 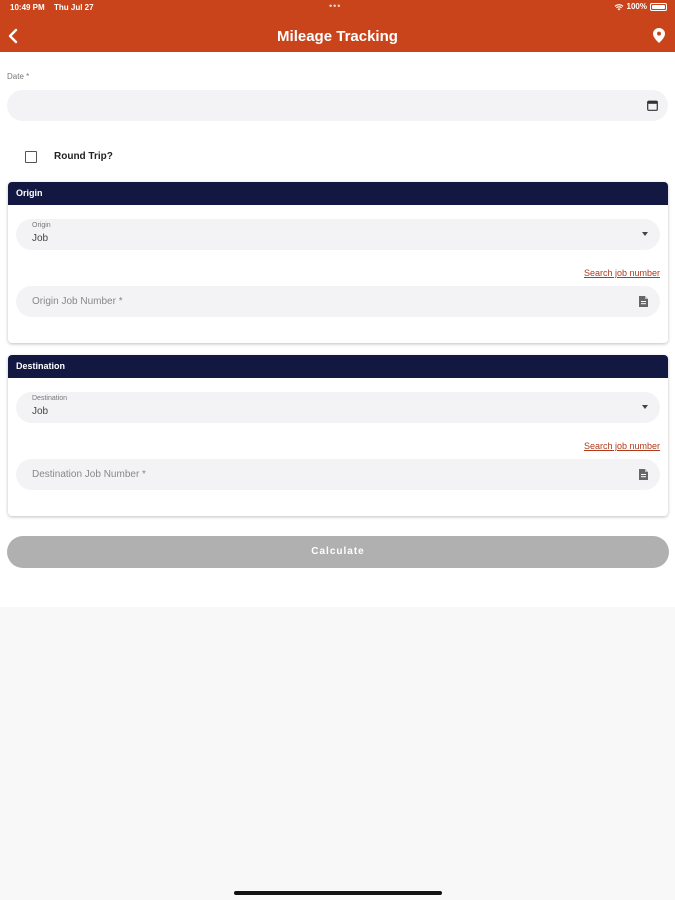 I want to click on battery-icon, so click(x=658, y=6).